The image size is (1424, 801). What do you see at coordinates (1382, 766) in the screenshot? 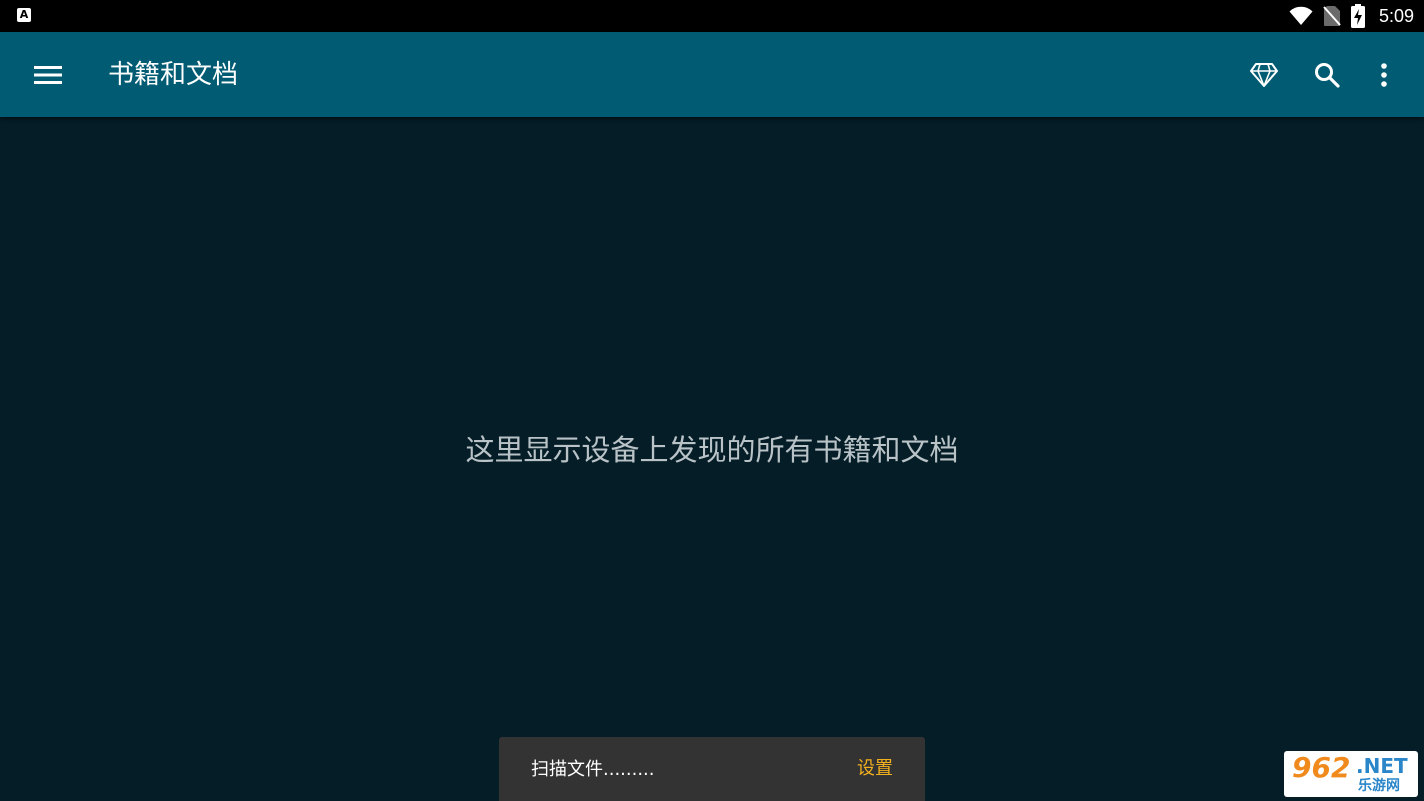
I see `watermark-suffix: .NET` at bounding box center [1382, 766].